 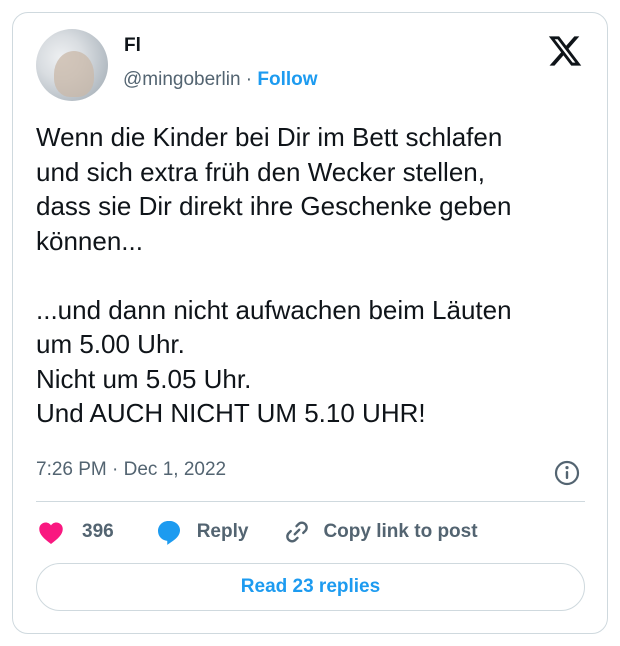 What do you see at coordinates (98, 531) in the screenshot?
I see `like-count: 396` at bounding box center [98, 531].